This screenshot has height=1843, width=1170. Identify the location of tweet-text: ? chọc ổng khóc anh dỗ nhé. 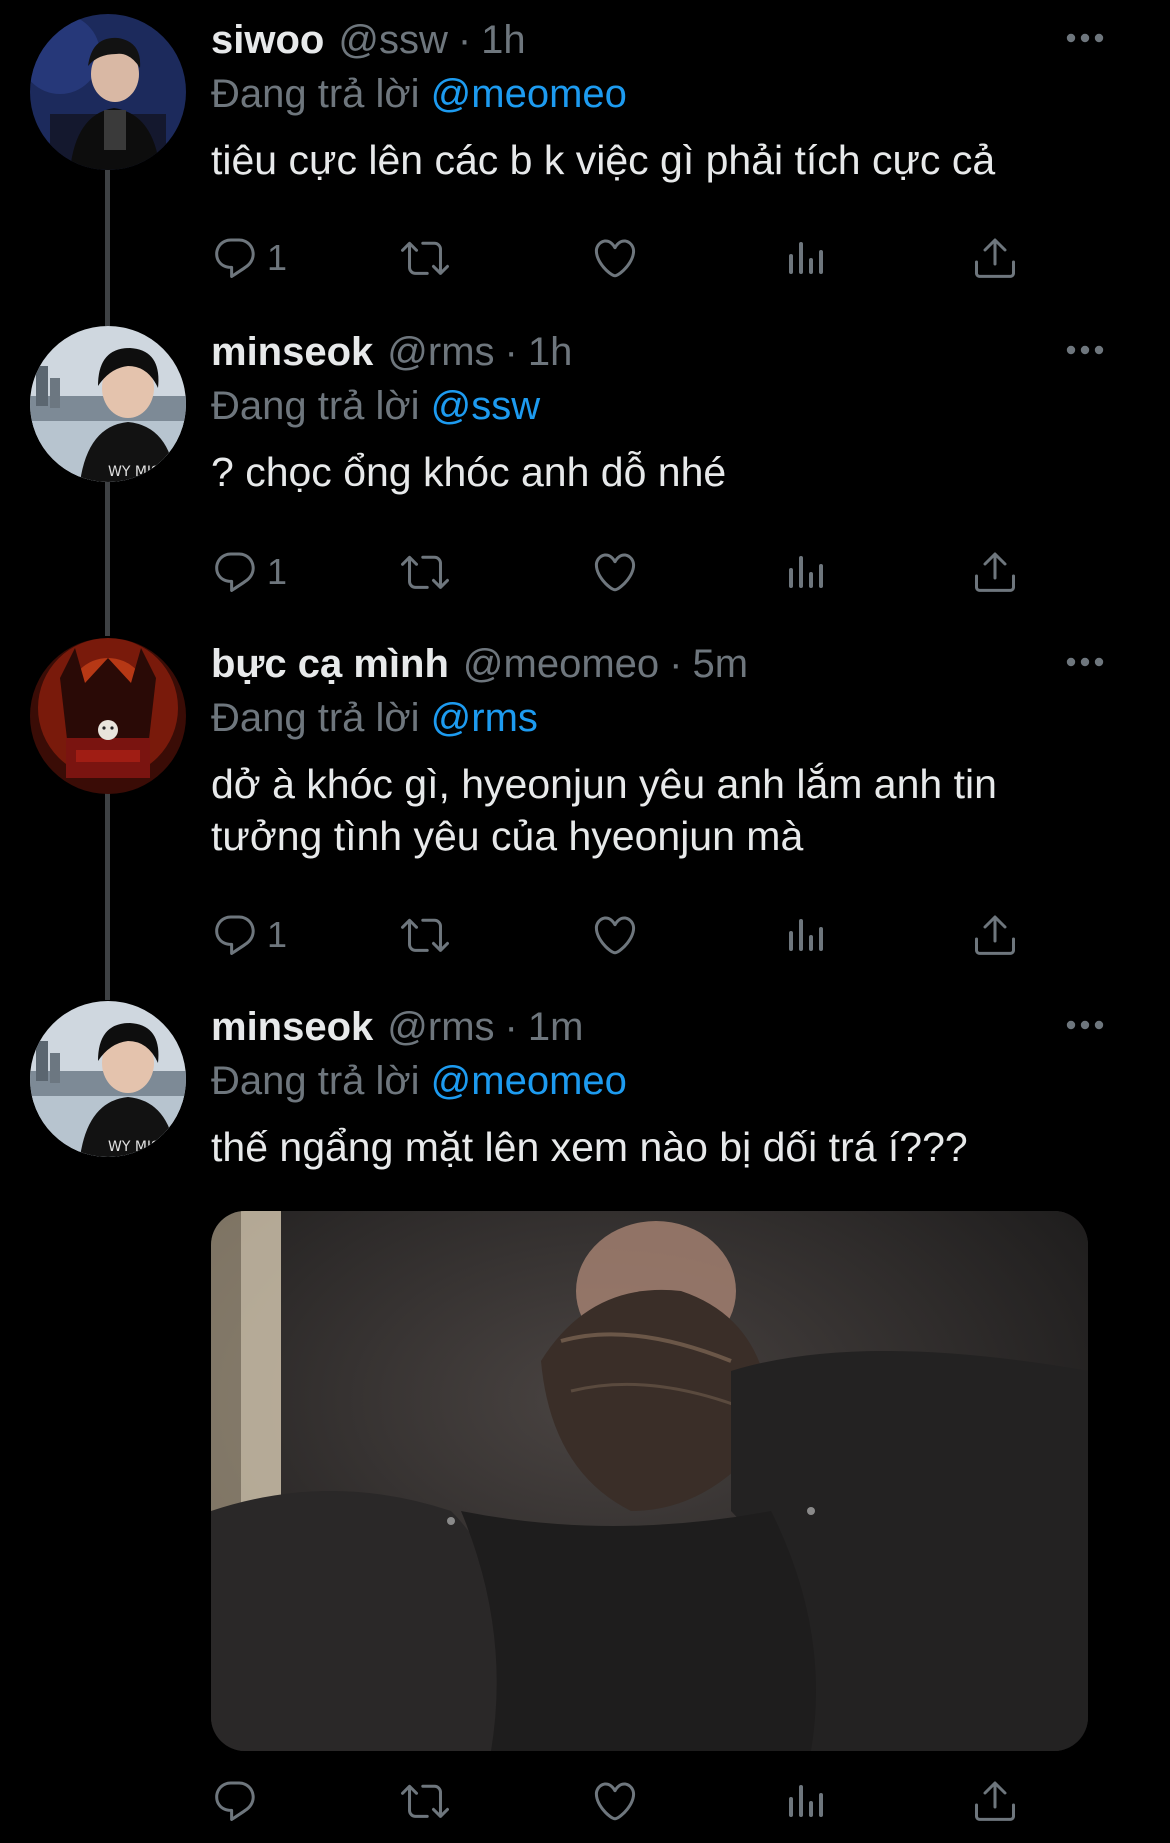
(469, 472).